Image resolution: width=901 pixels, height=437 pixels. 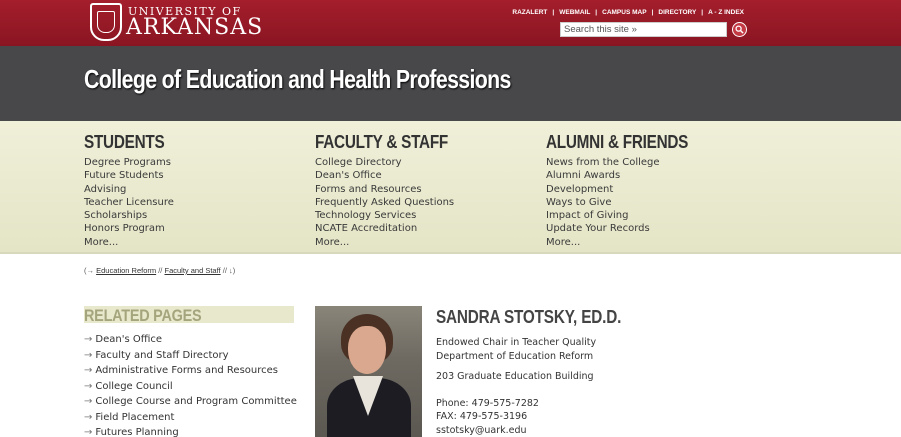 What do you see at coordinates (195, 27) in the screenshot?
I see `logo-line-2: ARKANSAS` at bounding box center [195, 27].